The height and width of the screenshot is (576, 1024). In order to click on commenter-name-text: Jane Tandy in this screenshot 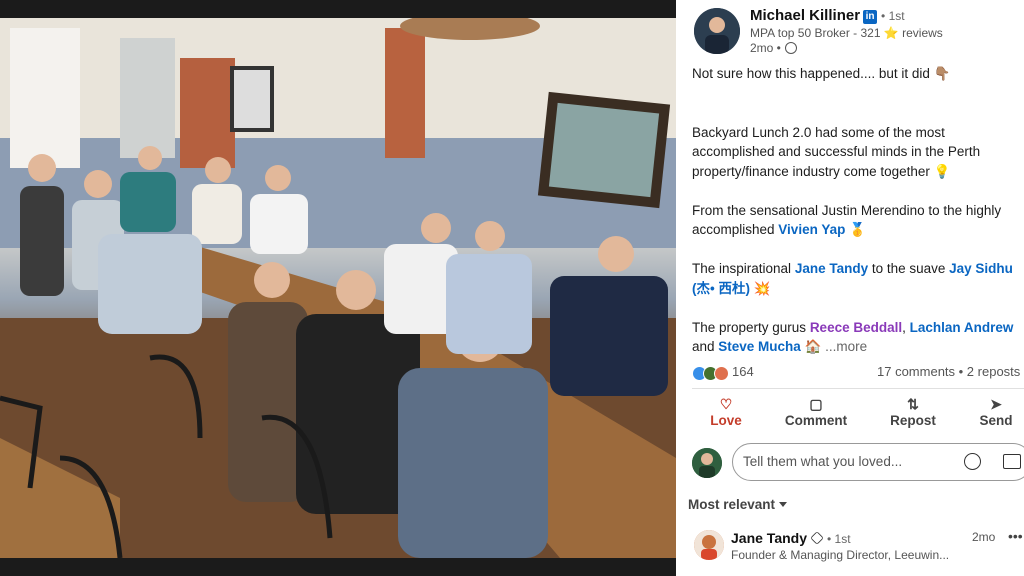, I will do `click(769, 538)`.